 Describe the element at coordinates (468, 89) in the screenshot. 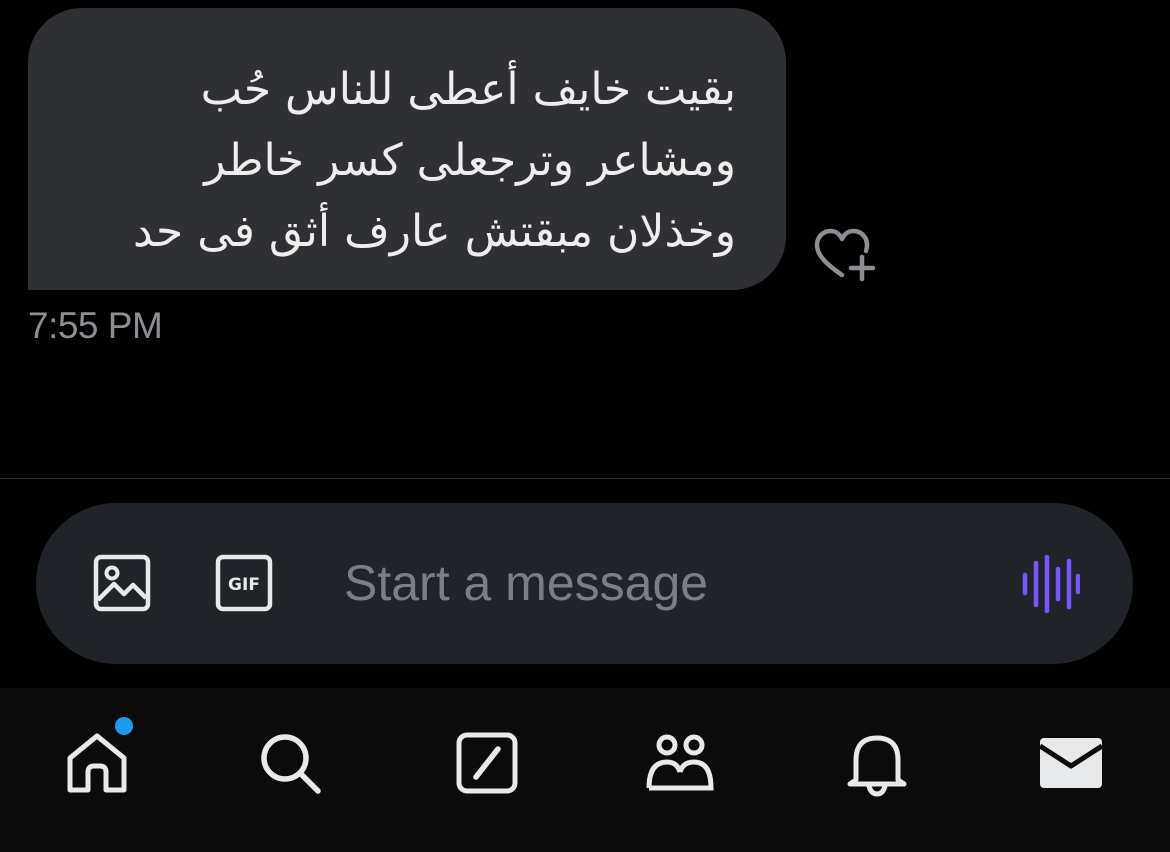

I see `message-line: بقيت خايف أعطى للناس حُب` at that location.